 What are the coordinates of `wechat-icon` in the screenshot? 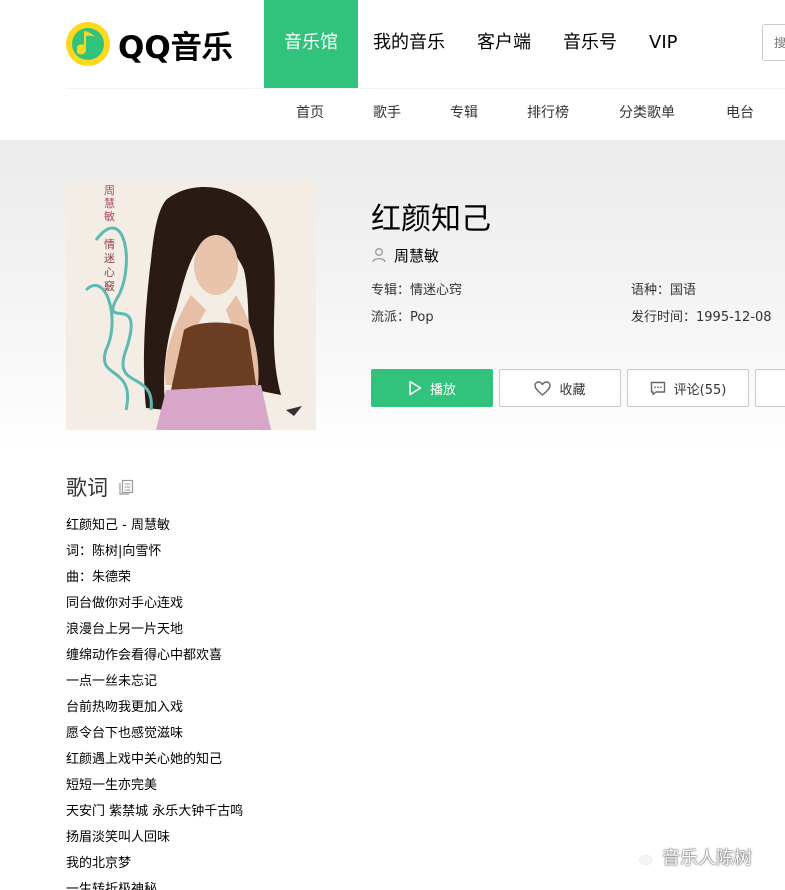 It's located at (641, 856).